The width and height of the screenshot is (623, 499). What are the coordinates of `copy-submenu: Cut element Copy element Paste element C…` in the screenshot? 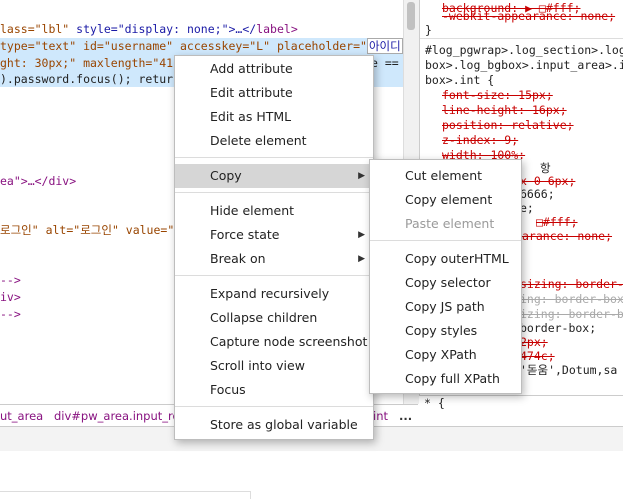 It's located at (445, 276).